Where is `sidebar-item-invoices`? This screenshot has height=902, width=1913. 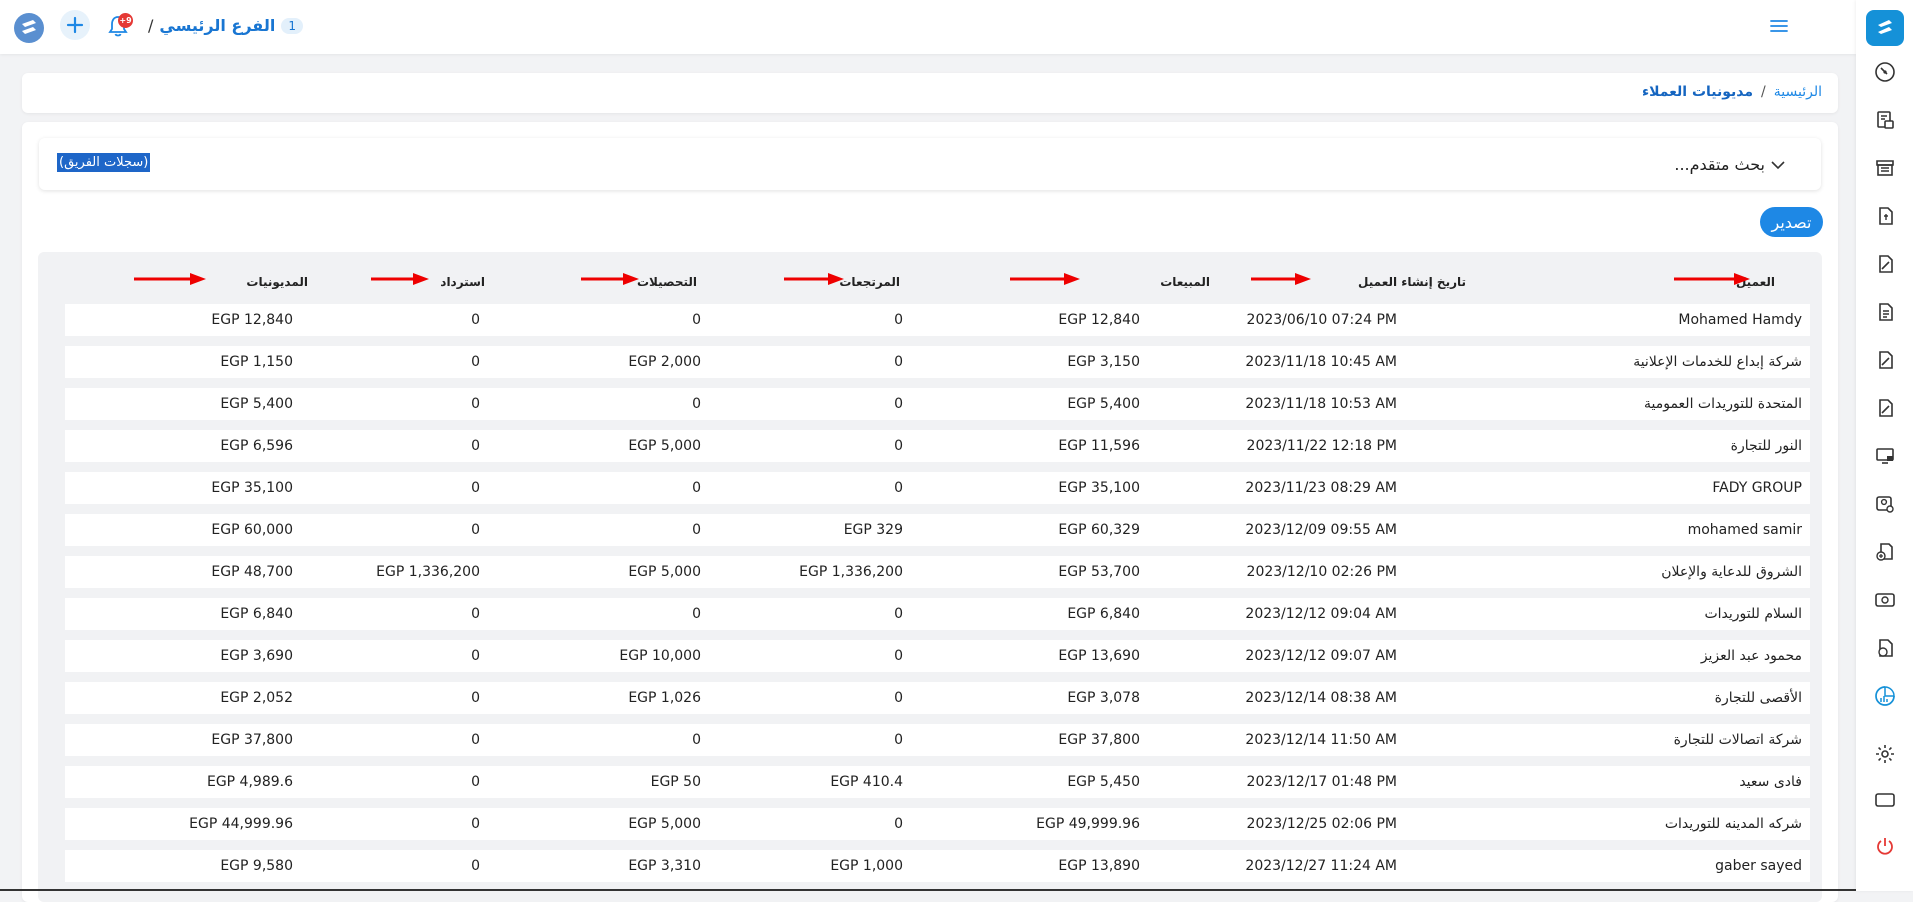
sidebar-item-invoices is located at coordinates (1885, 120).